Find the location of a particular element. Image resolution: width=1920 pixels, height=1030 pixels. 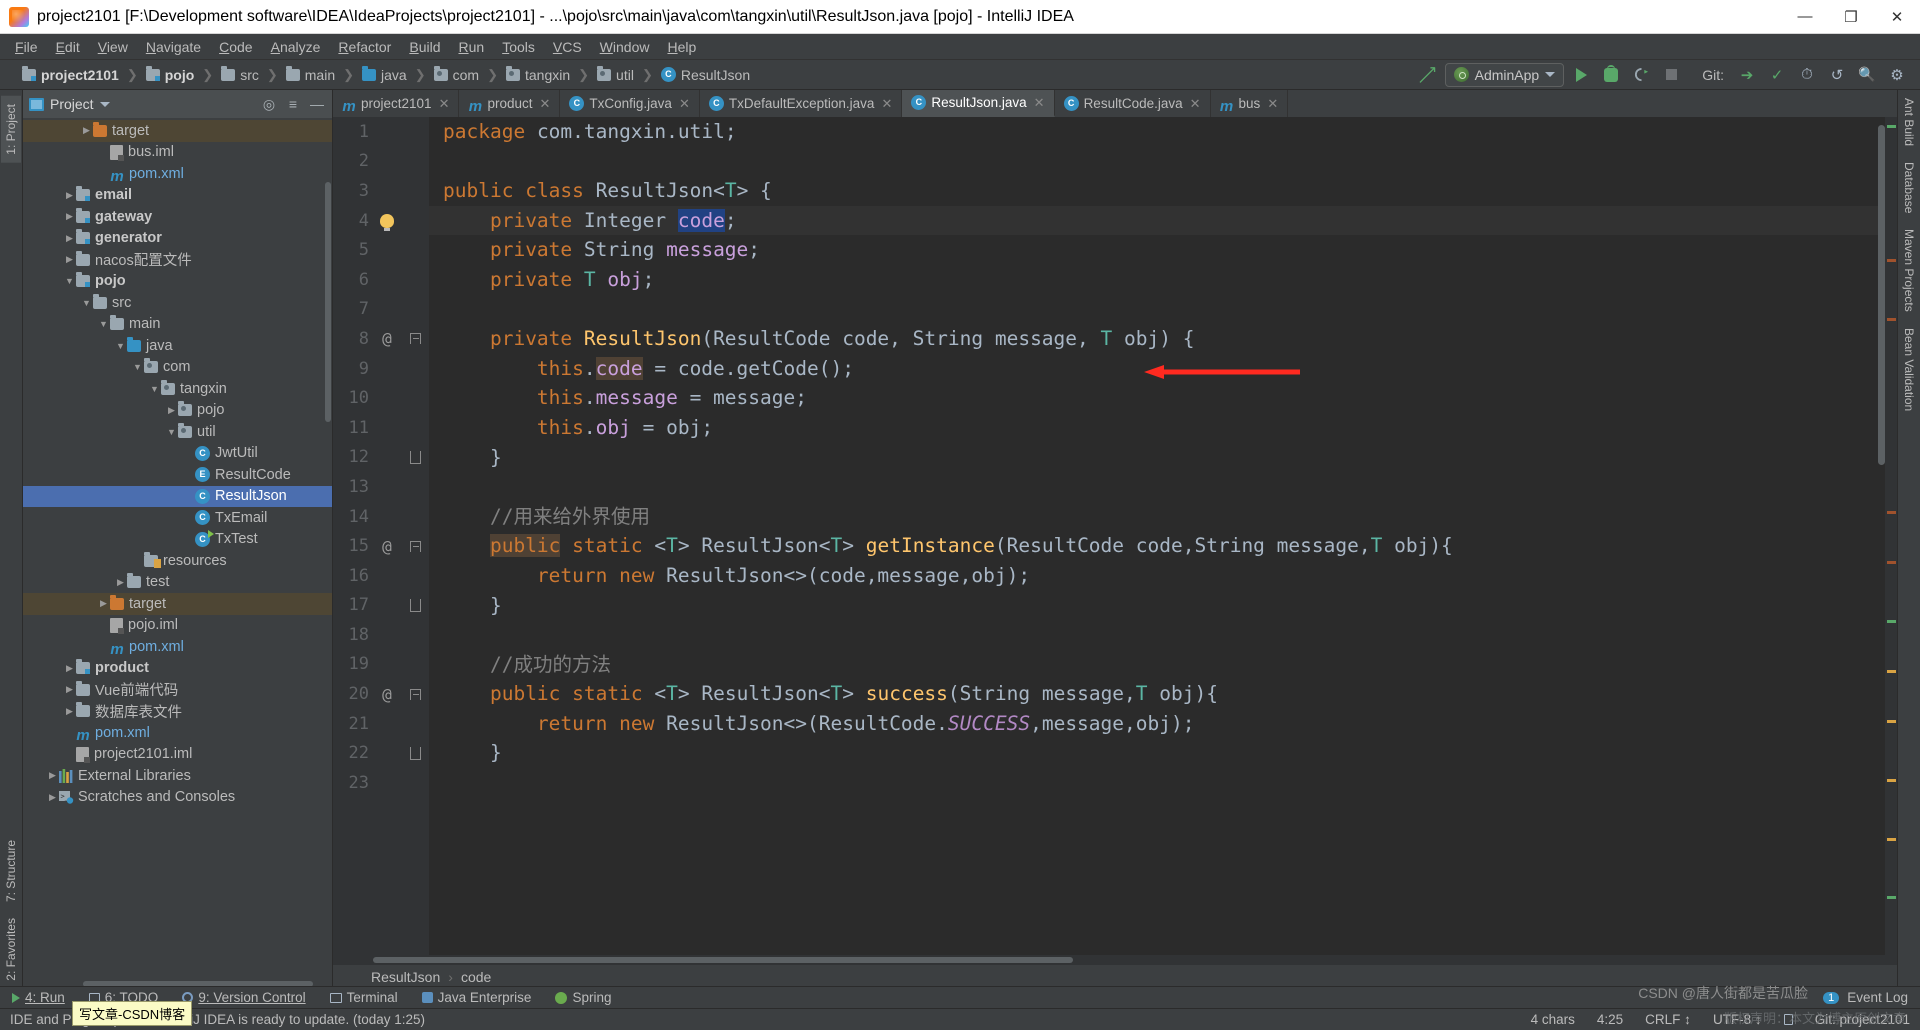

intention-bulb-icon is located at coordinates (387, 222).